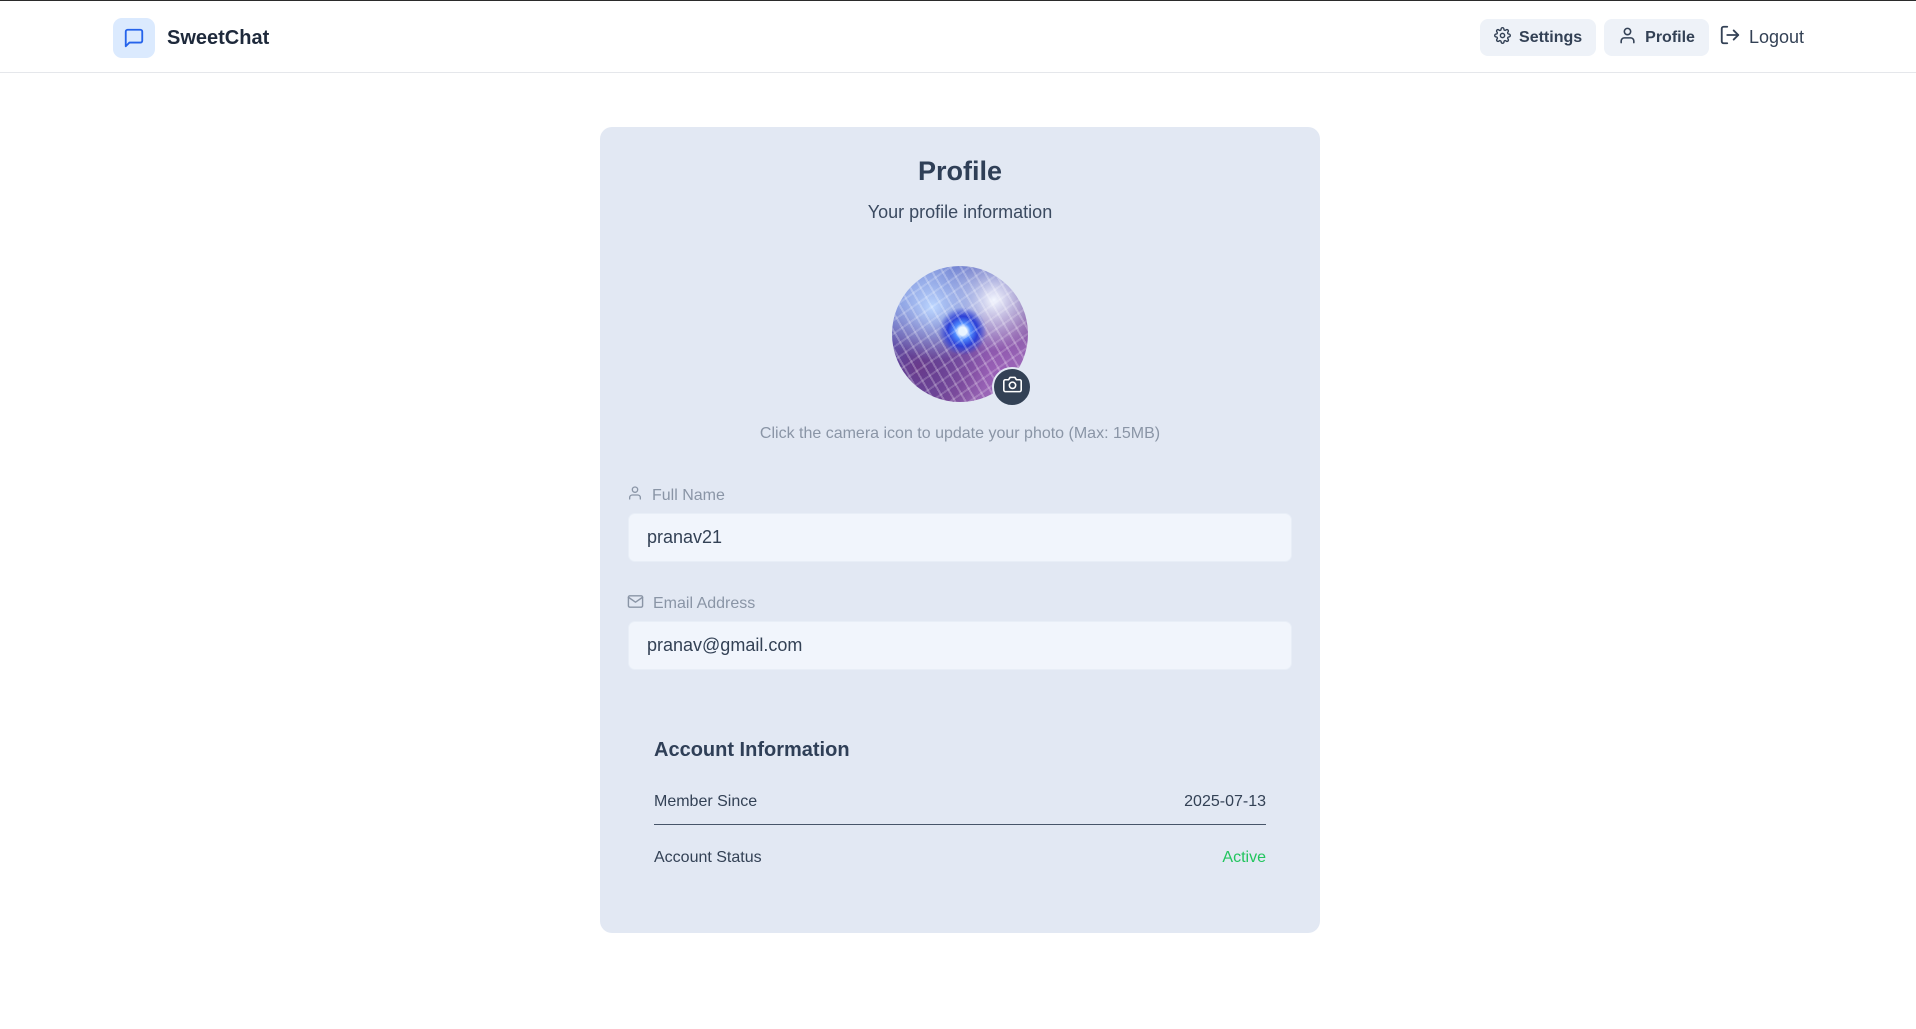 This screenshot has height=1029, width=1916. I want to click on email-label-text: Email Address, so click(704, 603).